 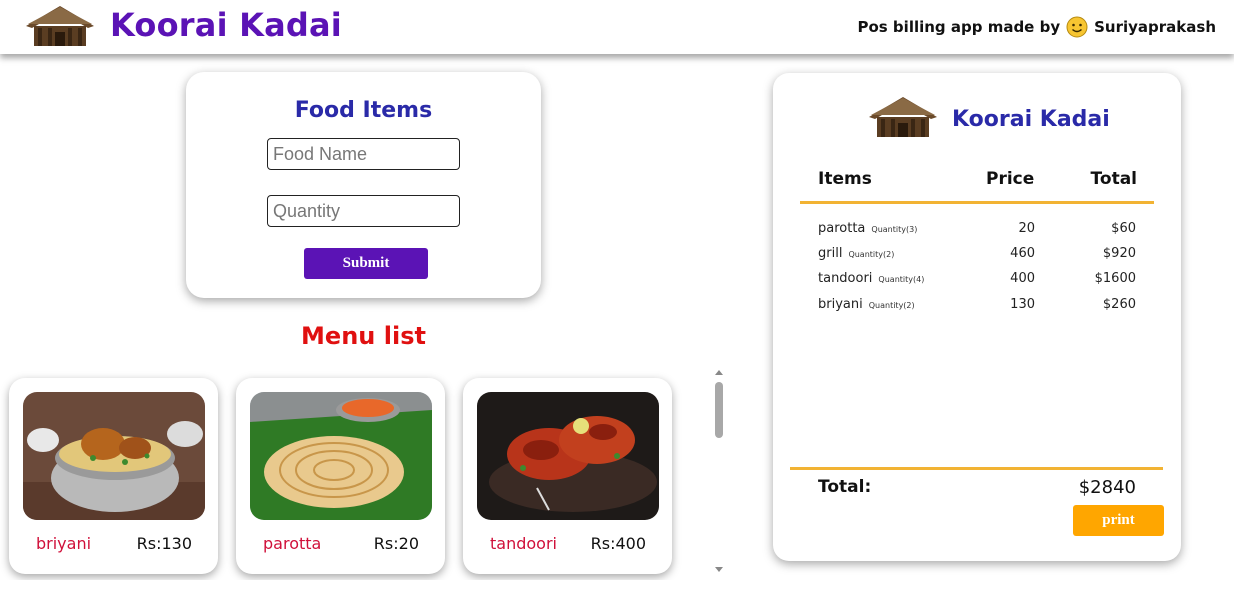 I want to click on menu-scrollbar, so click(x=719, y=471).